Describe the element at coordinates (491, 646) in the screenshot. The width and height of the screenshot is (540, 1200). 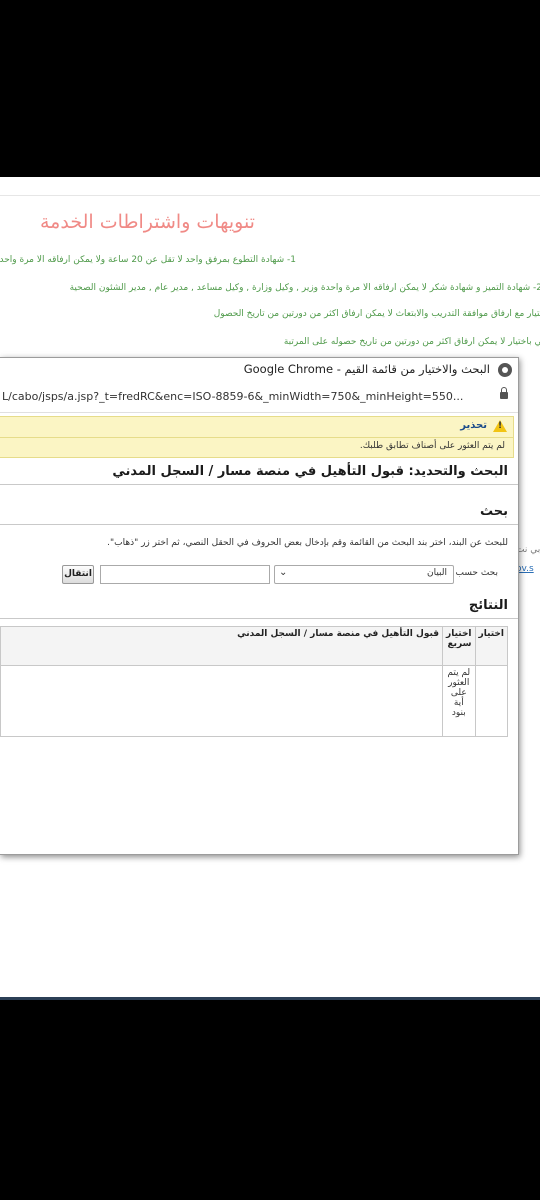
I see `column-header-select: اختيار` at that location.